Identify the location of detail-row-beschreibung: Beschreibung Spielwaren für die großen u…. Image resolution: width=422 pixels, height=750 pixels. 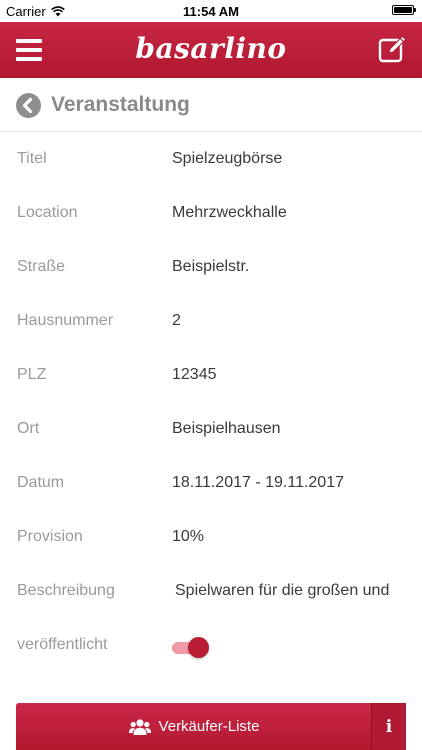
(211, 591).